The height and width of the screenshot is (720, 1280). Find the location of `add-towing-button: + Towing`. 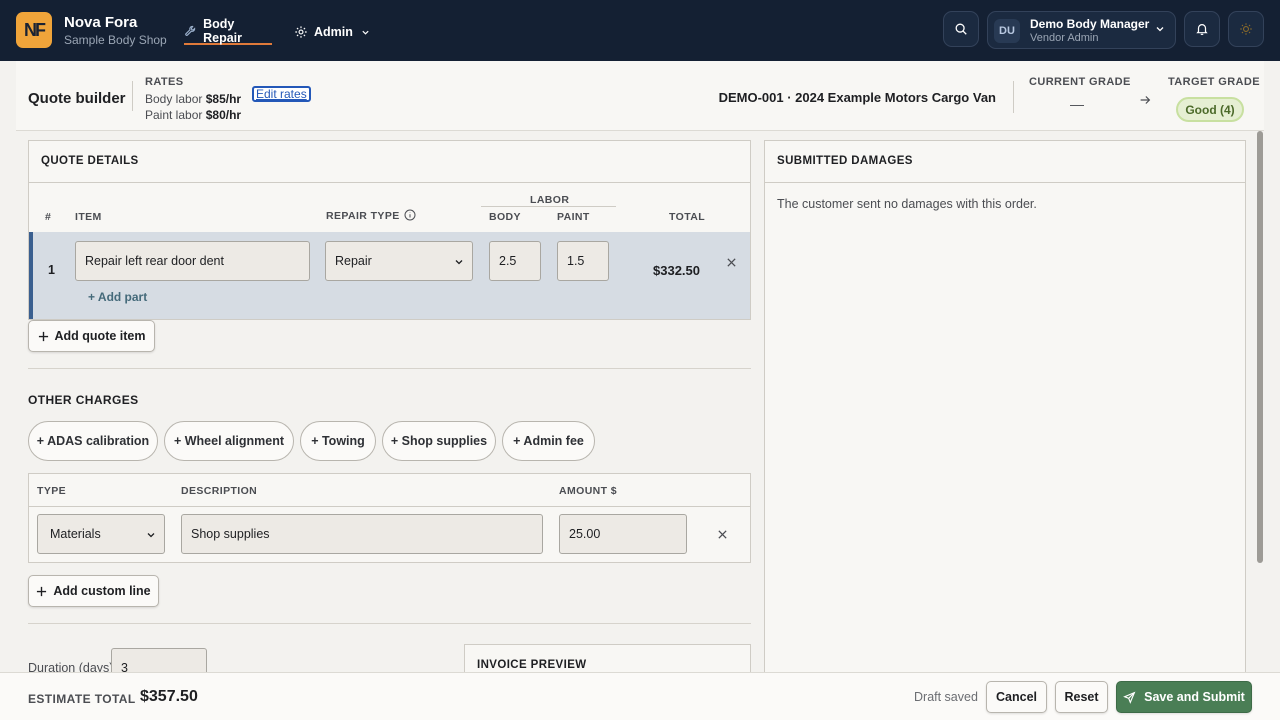

add-towing-button: + Towing is located at coordinates (338, 441).